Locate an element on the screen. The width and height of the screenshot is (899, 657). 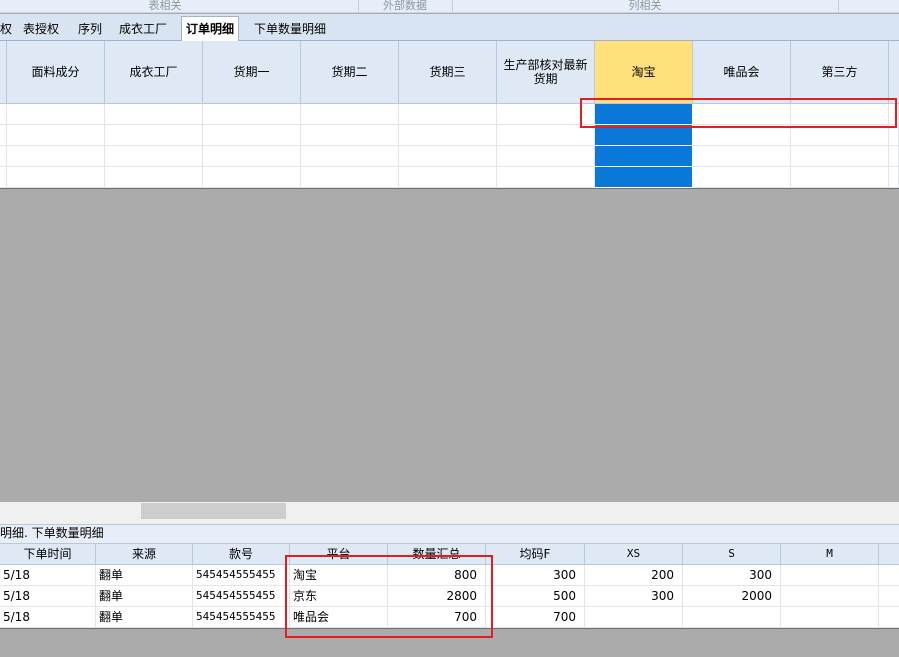
cell-xs: 200 is located at coordinates (634, 575).